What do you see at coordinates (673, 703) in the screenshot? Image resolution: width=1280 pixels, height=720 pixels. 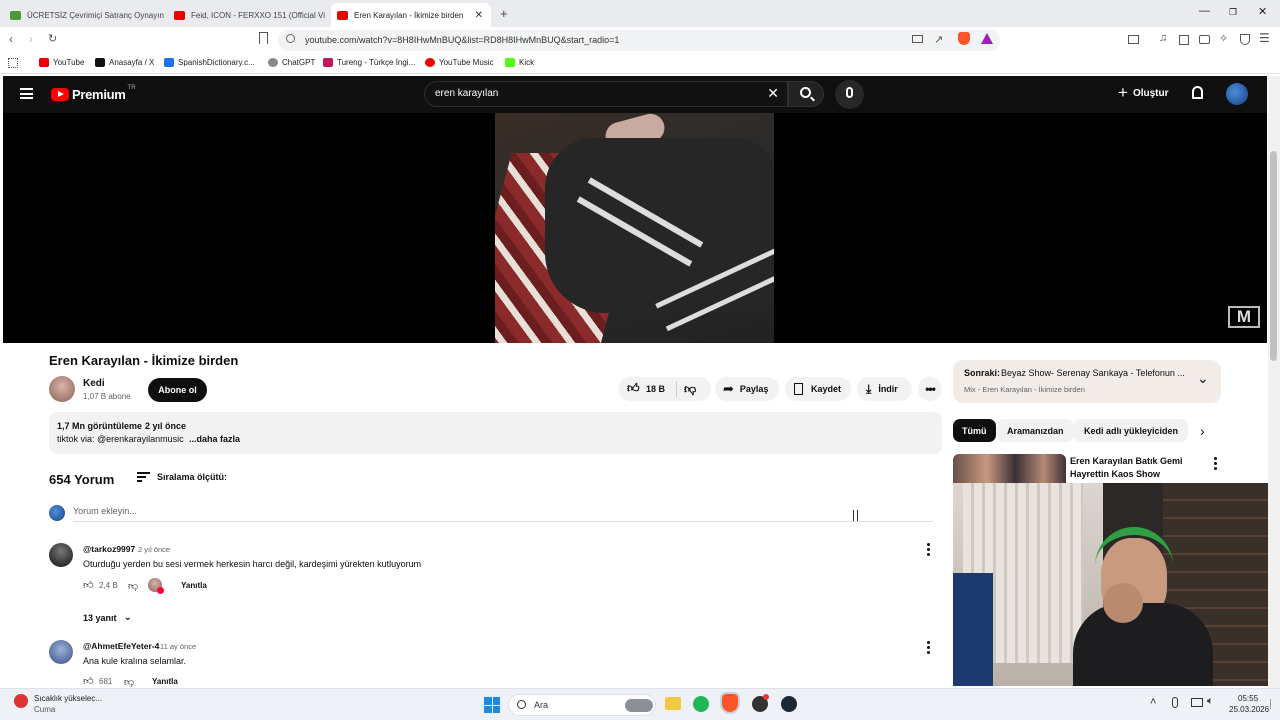 I see `file-explorer-icon` at bounding box center [673, 703].